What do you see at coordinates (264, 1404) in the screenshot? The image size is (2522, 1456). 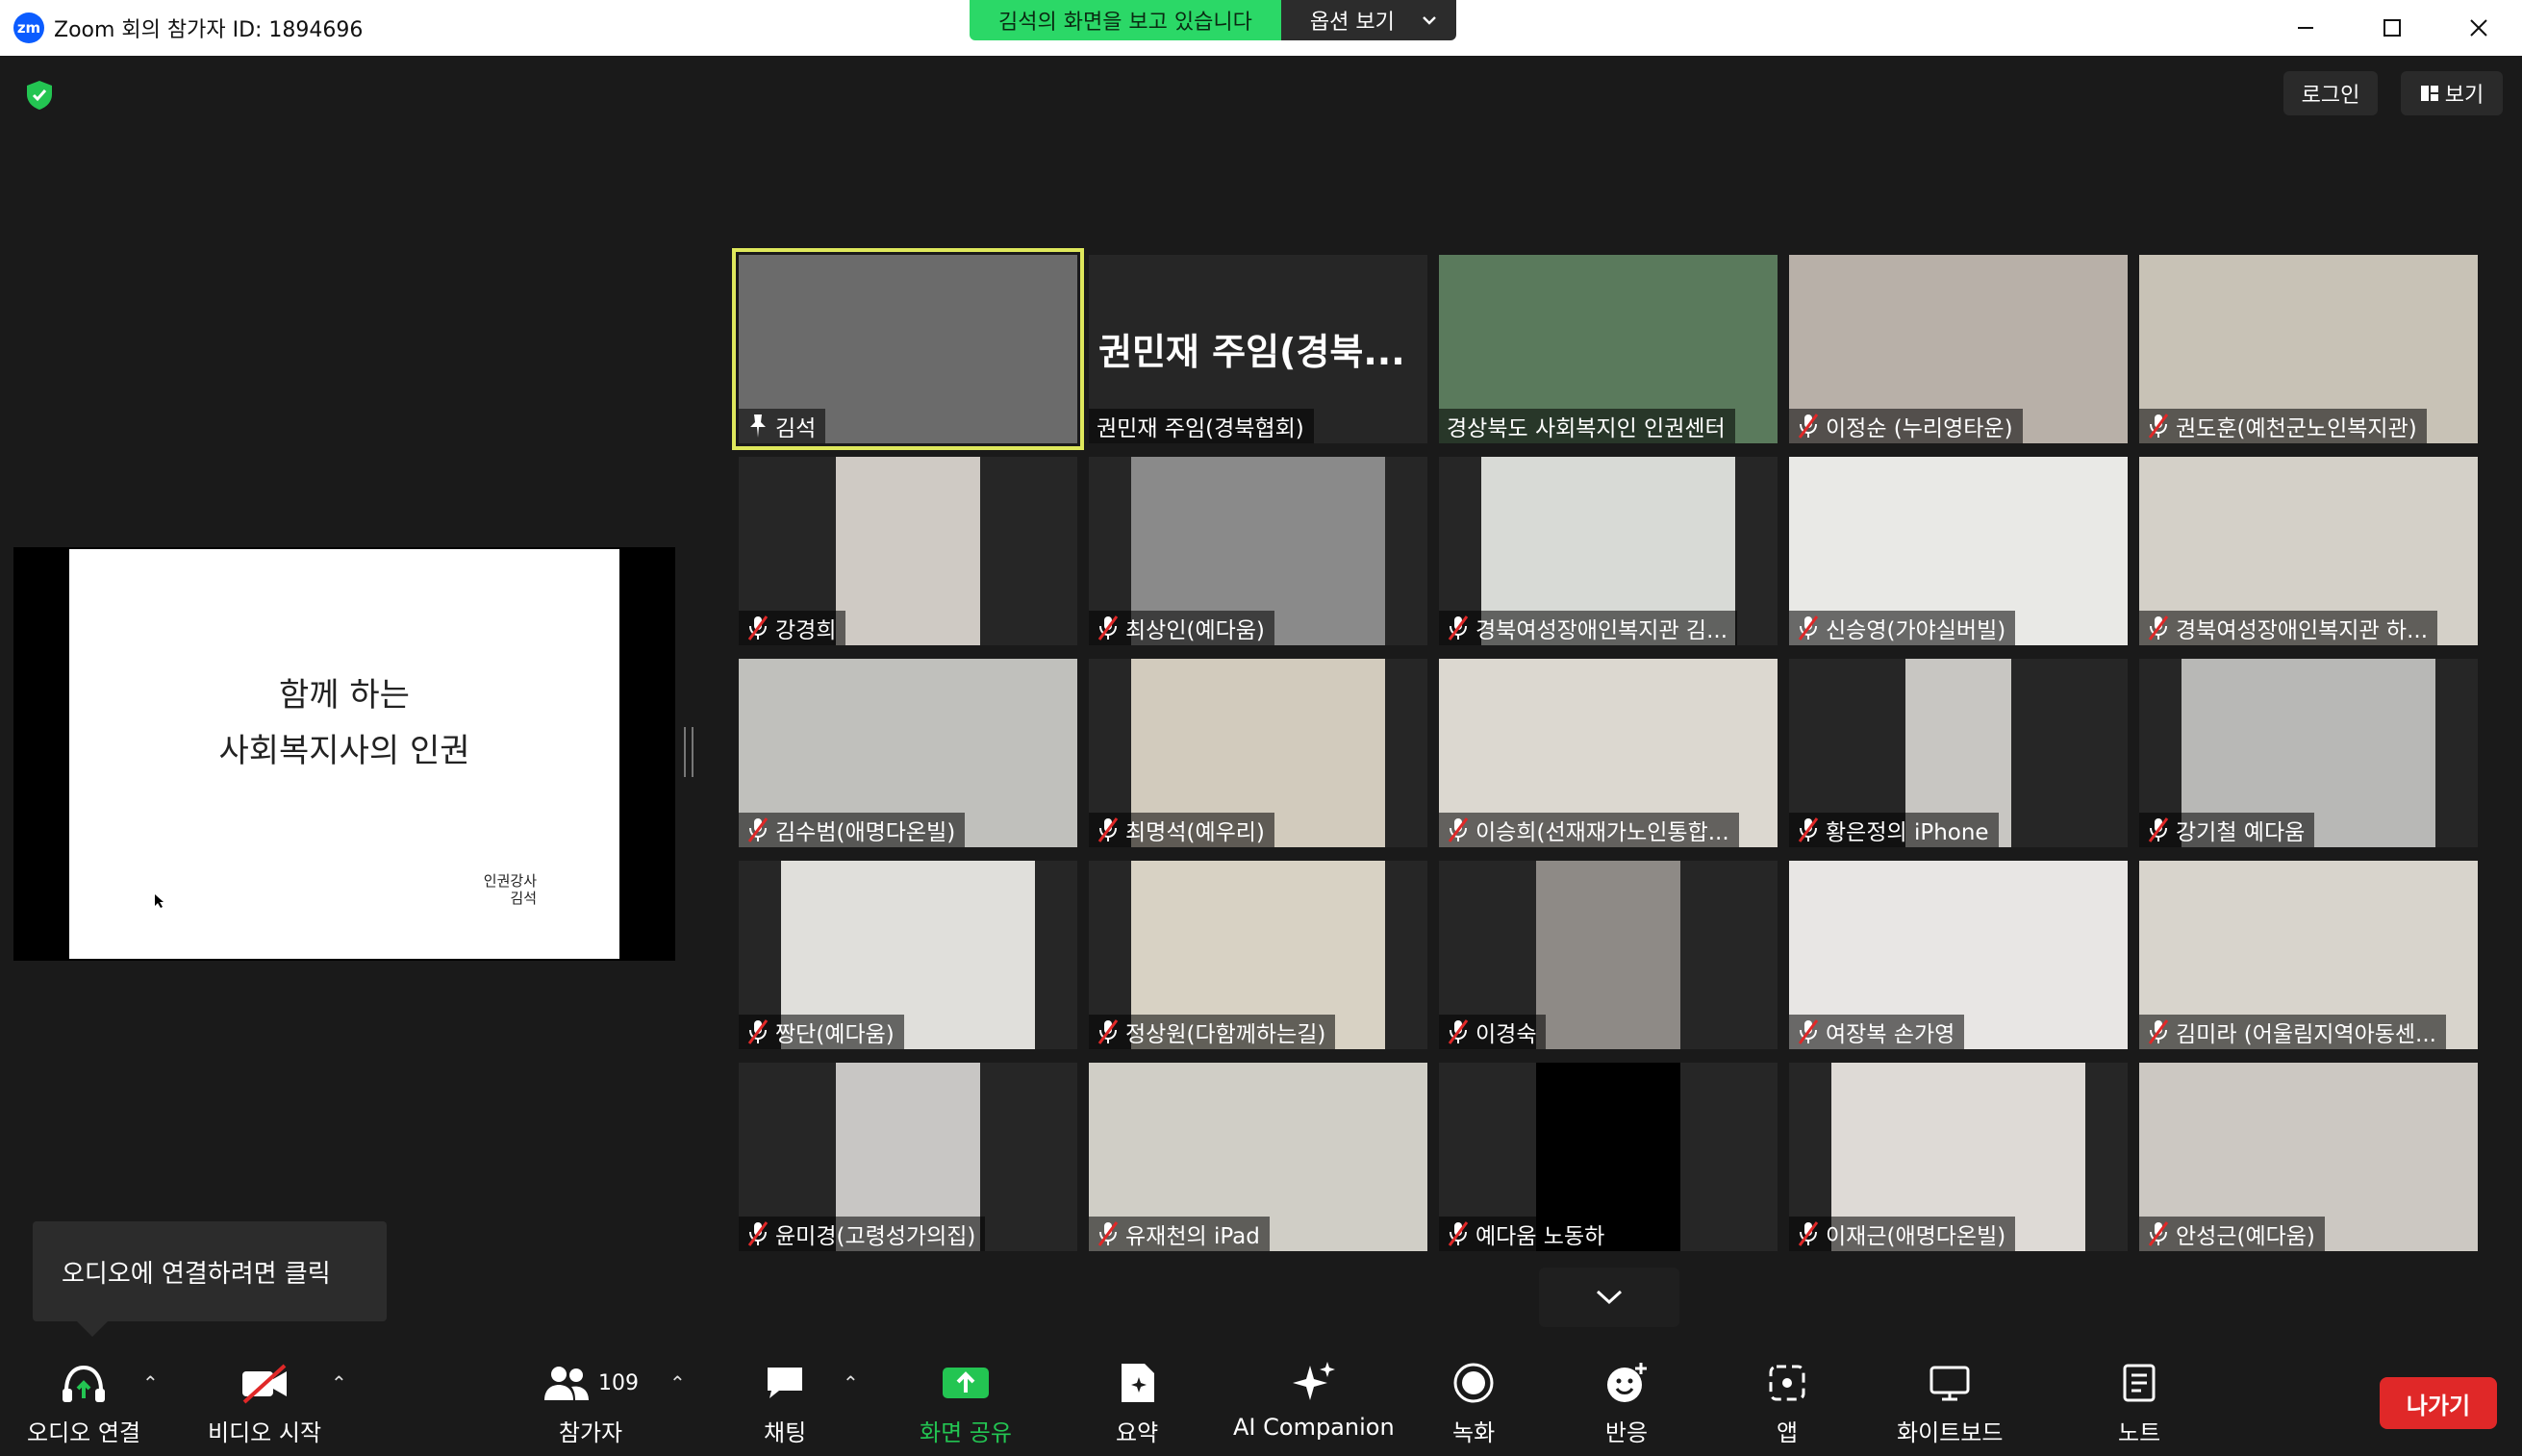 I see `start-video-button: 비디오 시작` at bounding box center [264, 1404].